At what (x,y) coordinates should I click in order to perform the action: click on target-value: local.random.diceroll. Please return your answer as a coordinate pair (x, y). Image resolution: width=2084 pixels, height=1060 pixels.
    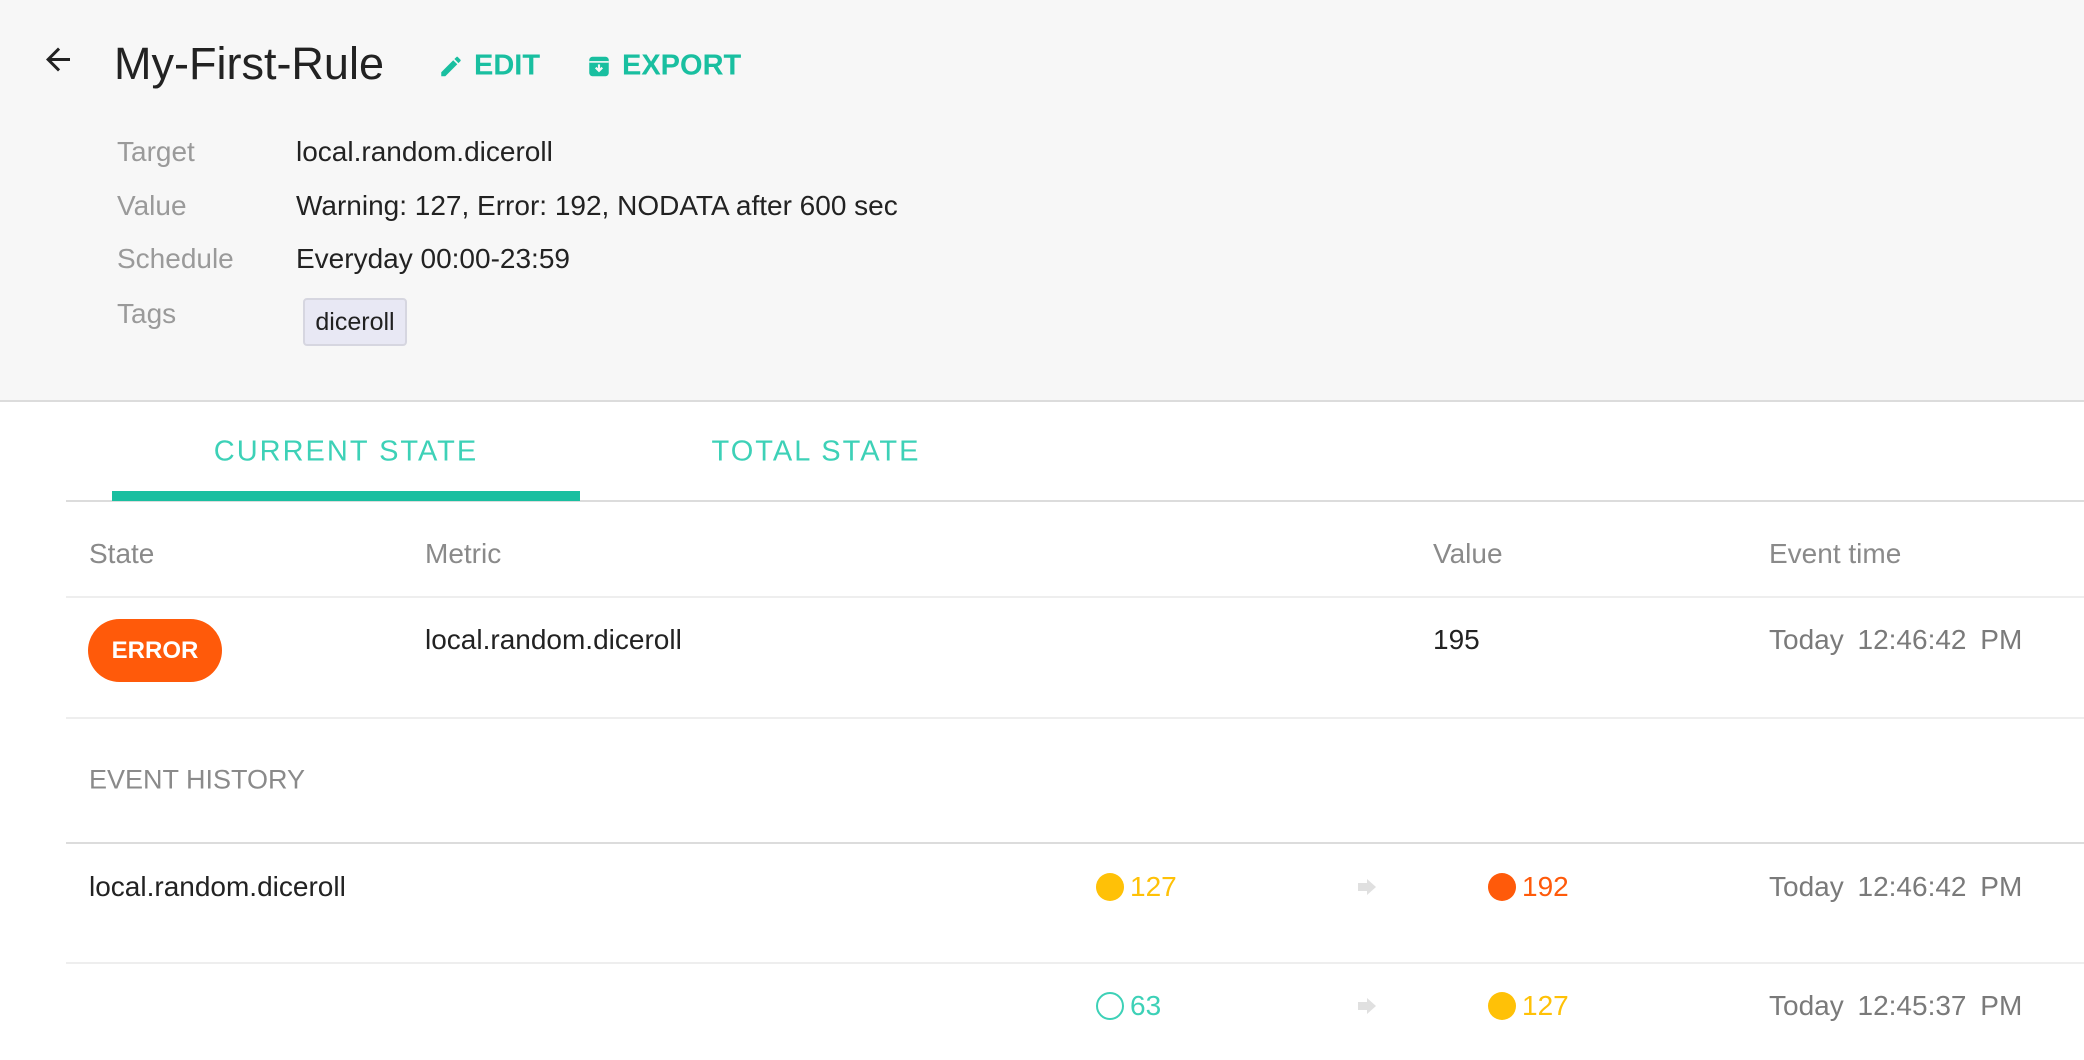
    Looking at the image, I should click on (424, 151).